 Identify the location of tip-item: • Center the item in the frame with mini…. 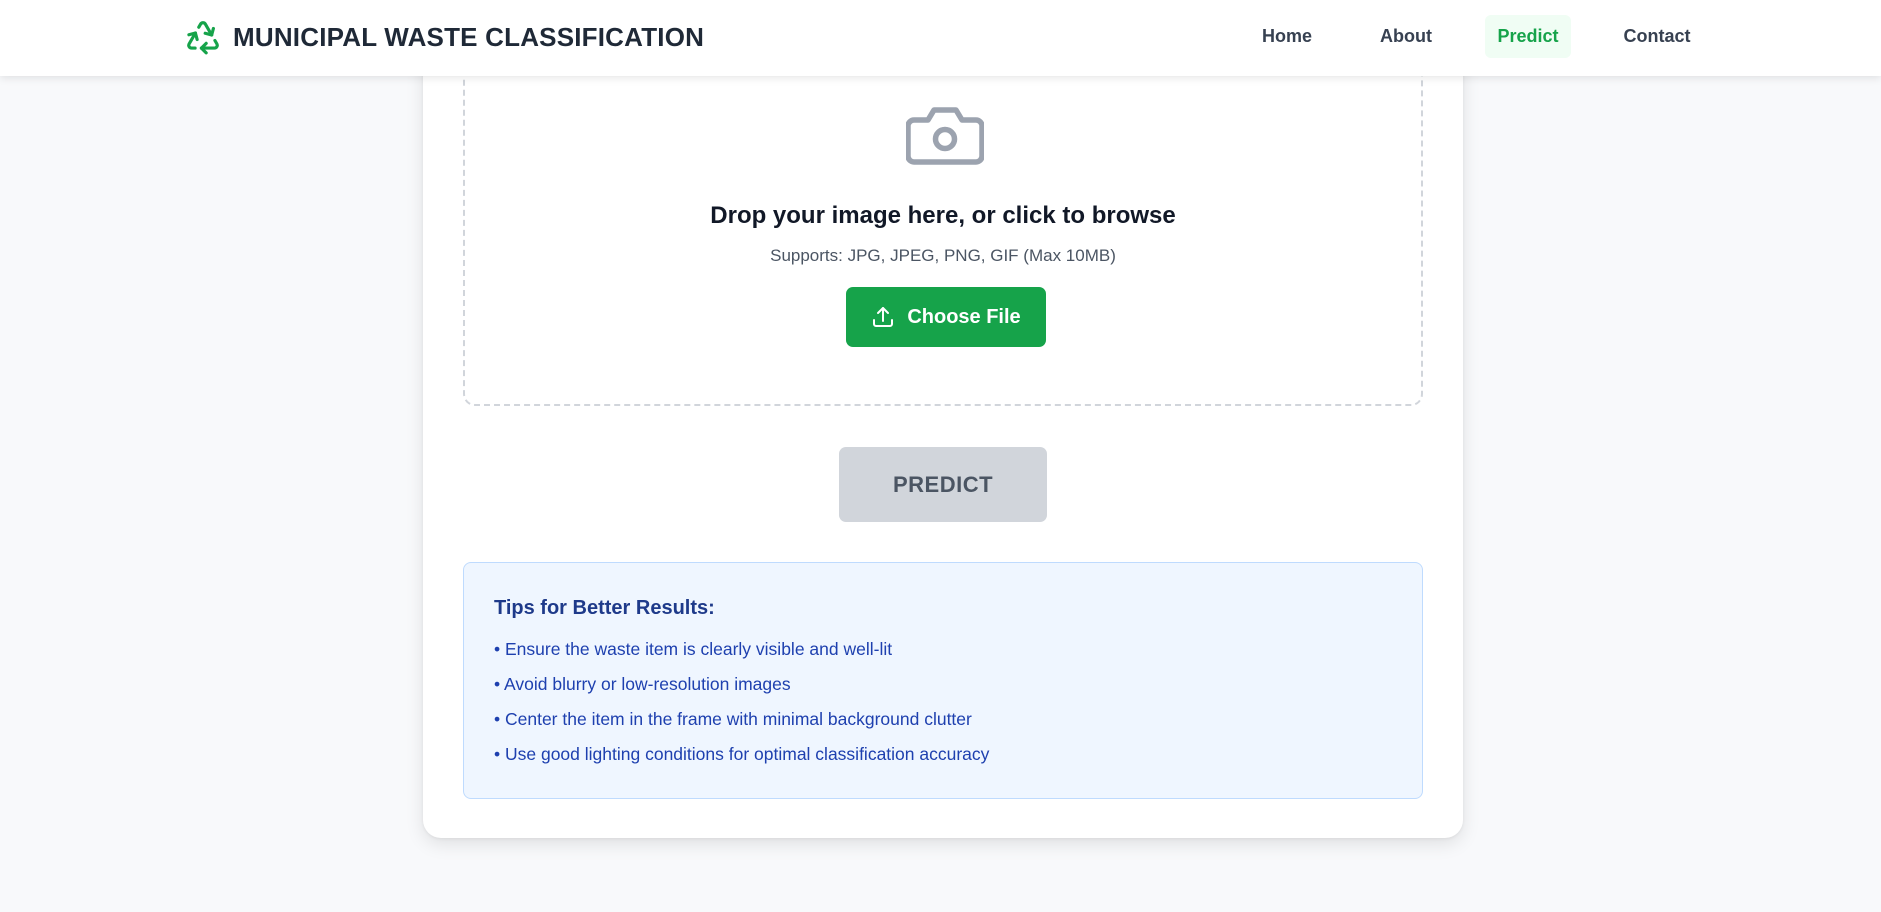
(733, 719).